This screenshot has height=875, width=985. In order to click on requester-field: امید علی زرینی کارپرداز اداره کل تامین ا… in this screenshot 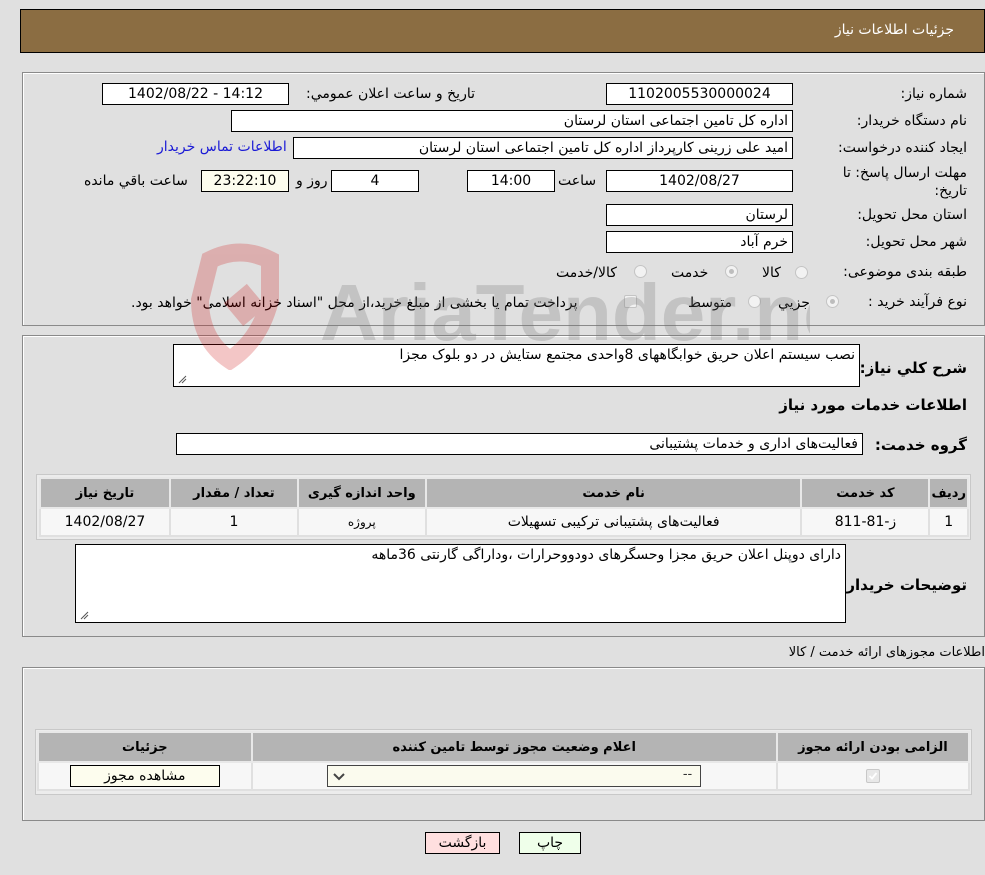, I will do `click(543, 148)`.